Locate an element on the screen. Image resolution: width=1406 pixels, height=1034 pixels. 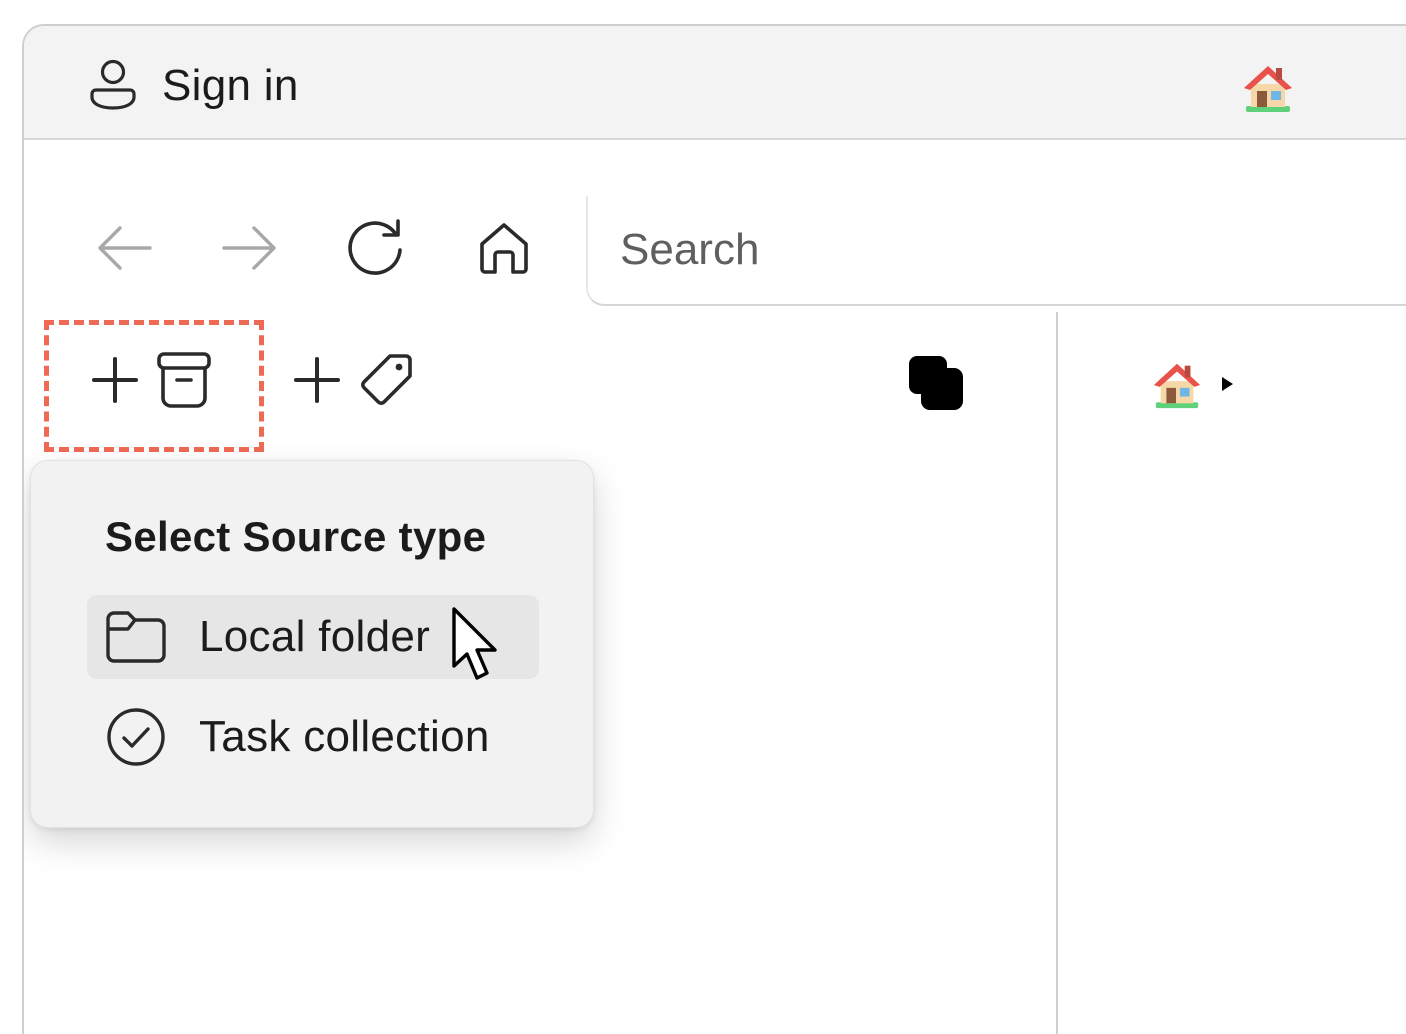
title-bar: Sign in is located at coordinates (715, 83).